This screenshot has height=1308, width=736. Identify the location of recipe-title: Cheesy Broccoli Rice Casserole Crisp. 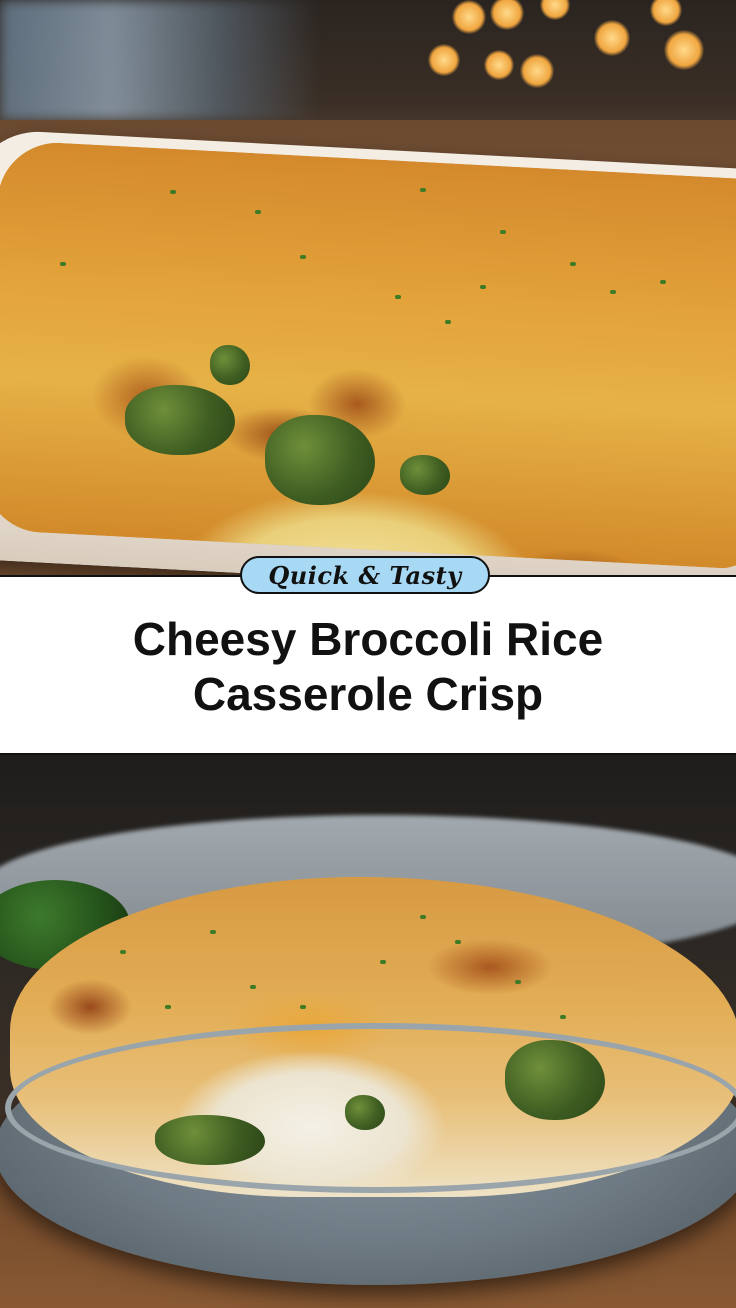
(368, 667).